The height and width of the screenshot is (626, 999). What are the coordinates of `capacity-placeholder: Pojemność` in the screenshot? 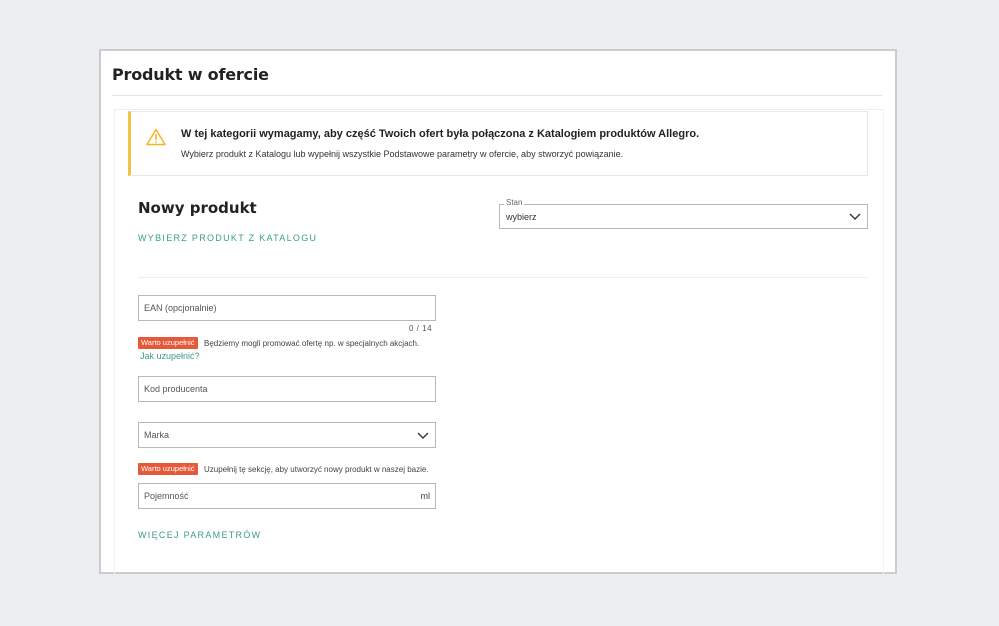 It's located at (166, 496).